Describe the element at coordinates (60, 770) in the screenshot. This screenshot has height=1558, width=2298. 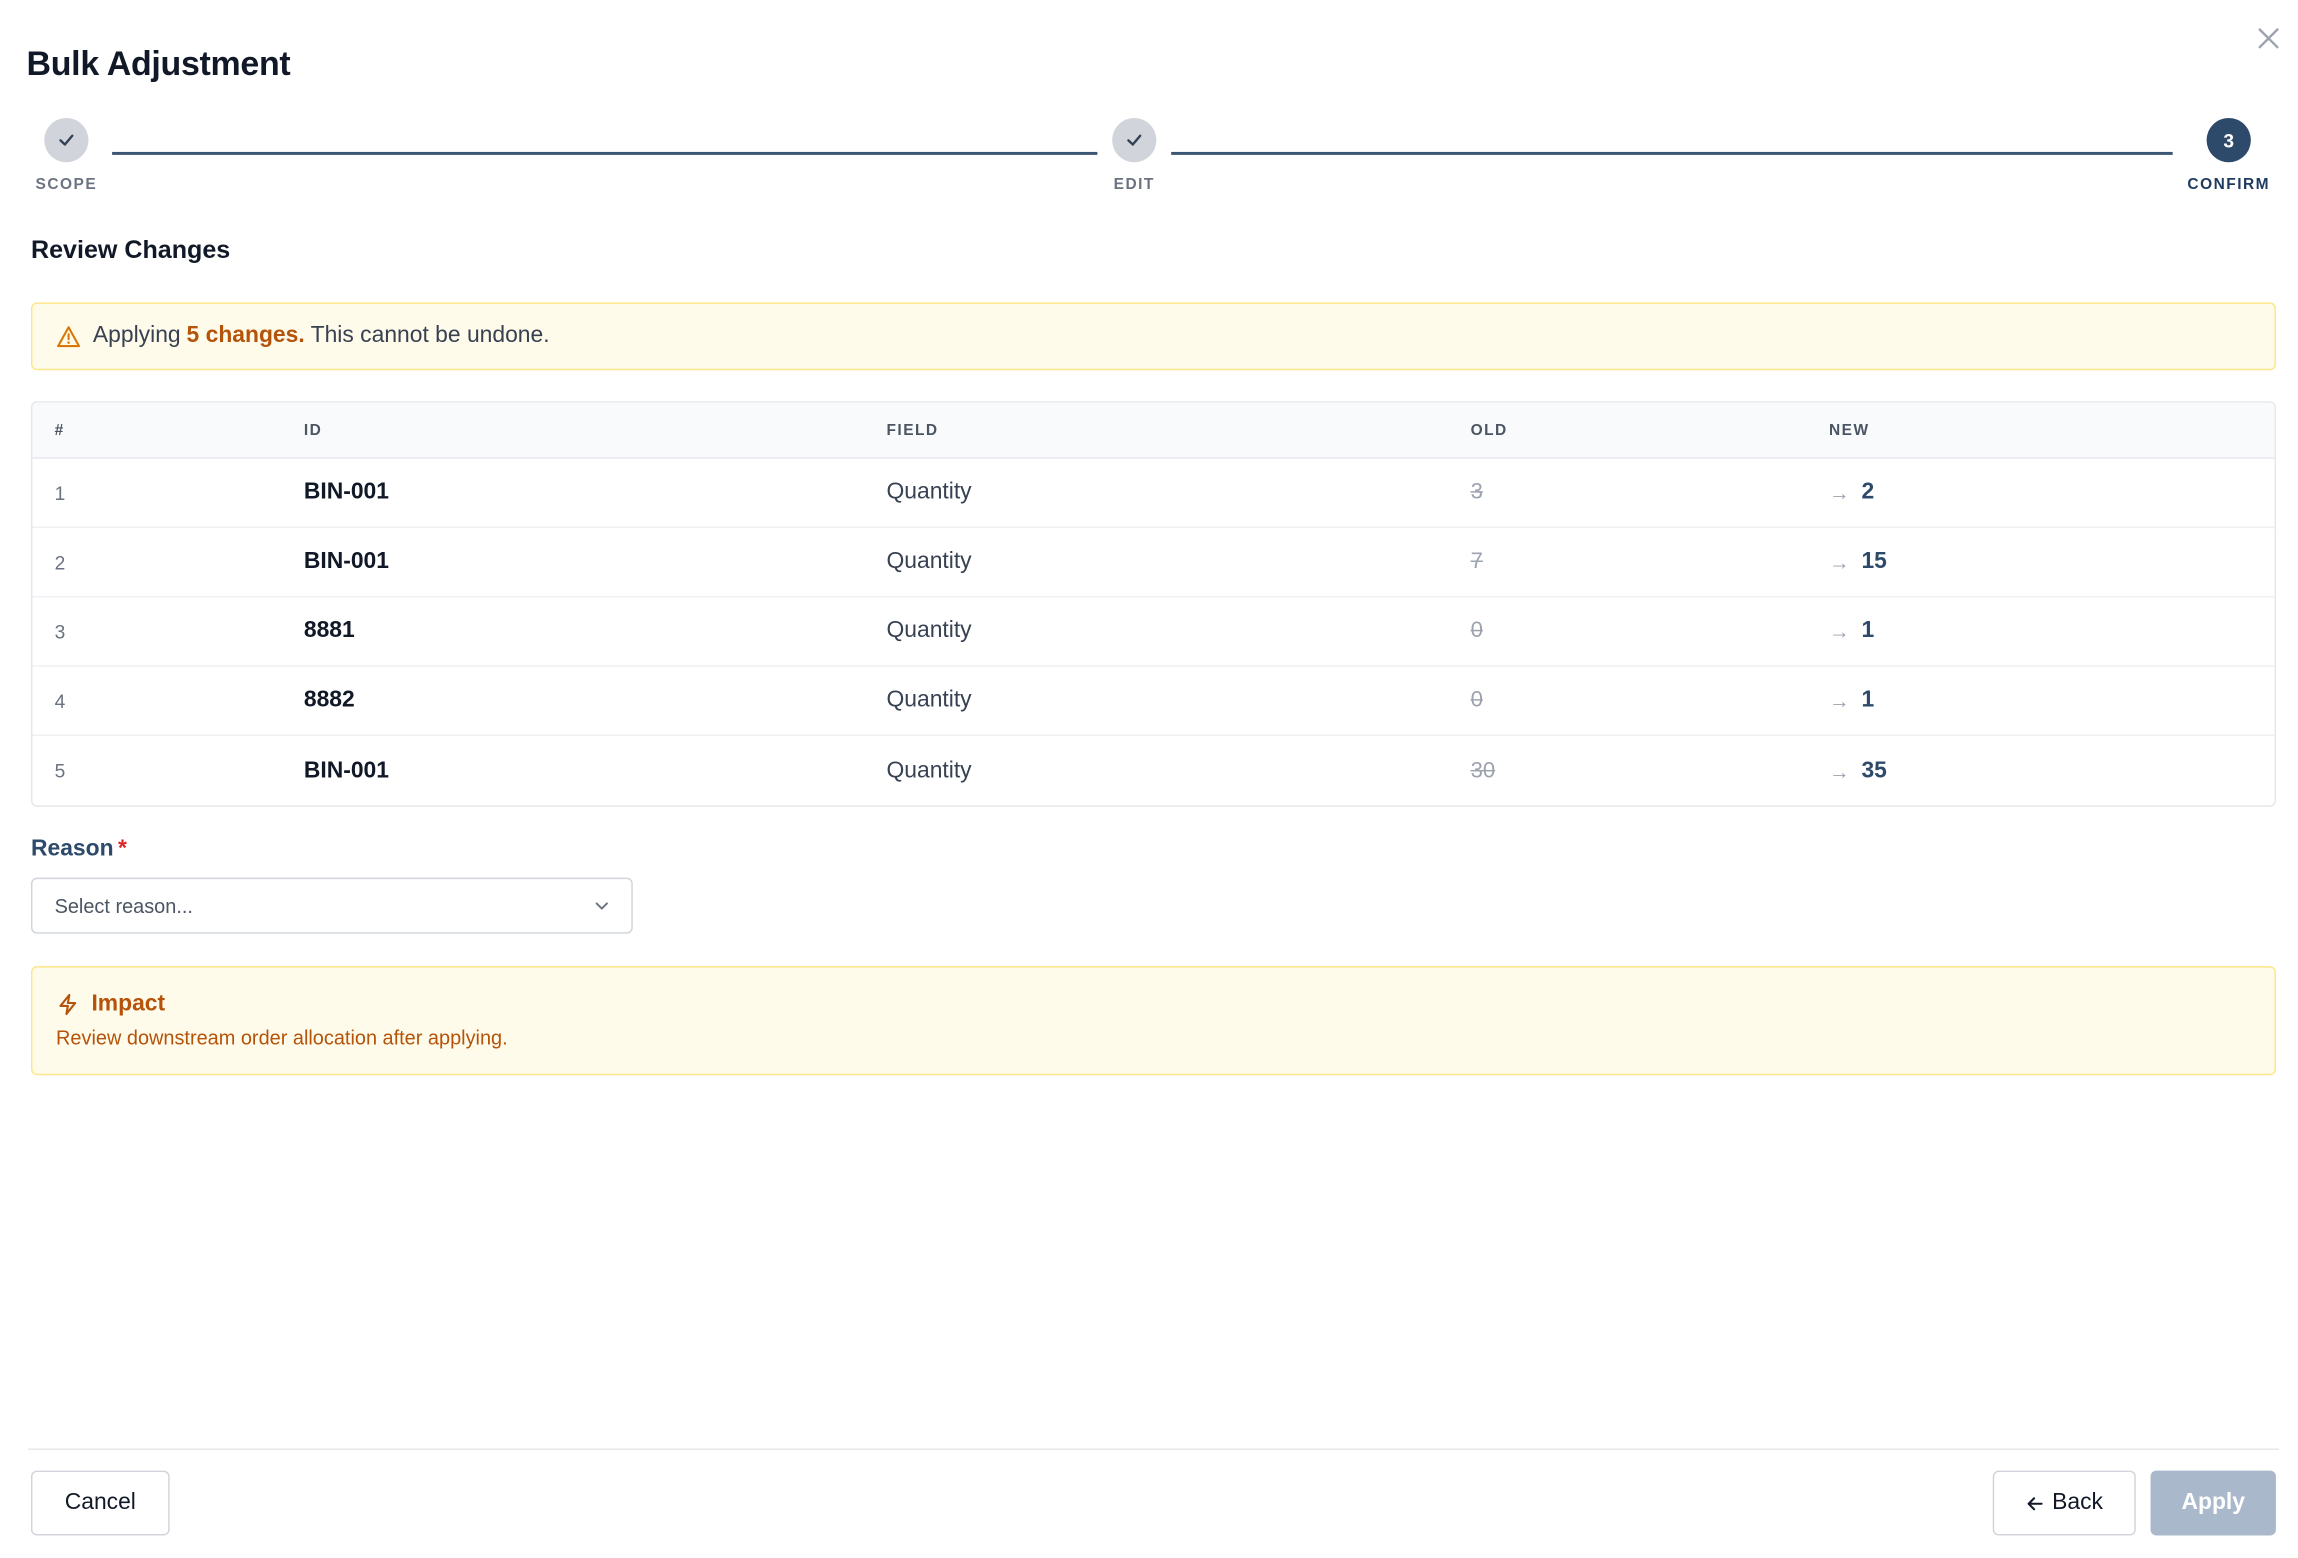
I see `row-number: 5` at that location.